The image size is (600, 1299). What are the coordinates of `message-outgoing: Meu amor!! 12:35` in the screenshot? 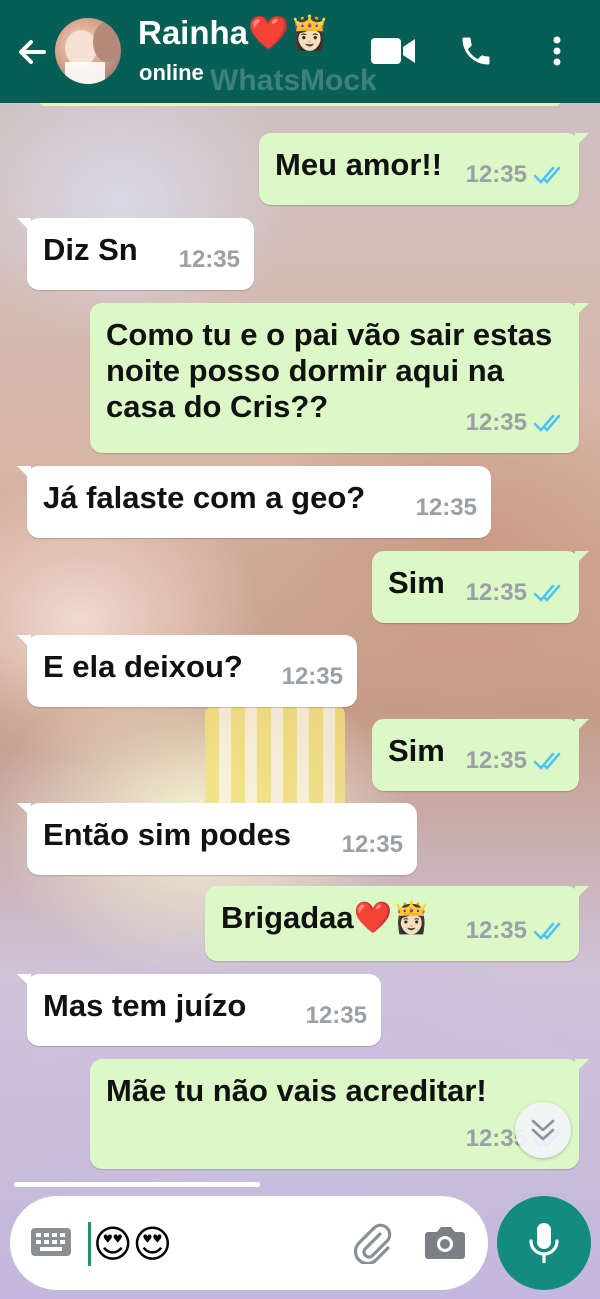 It's located at (424, 169).